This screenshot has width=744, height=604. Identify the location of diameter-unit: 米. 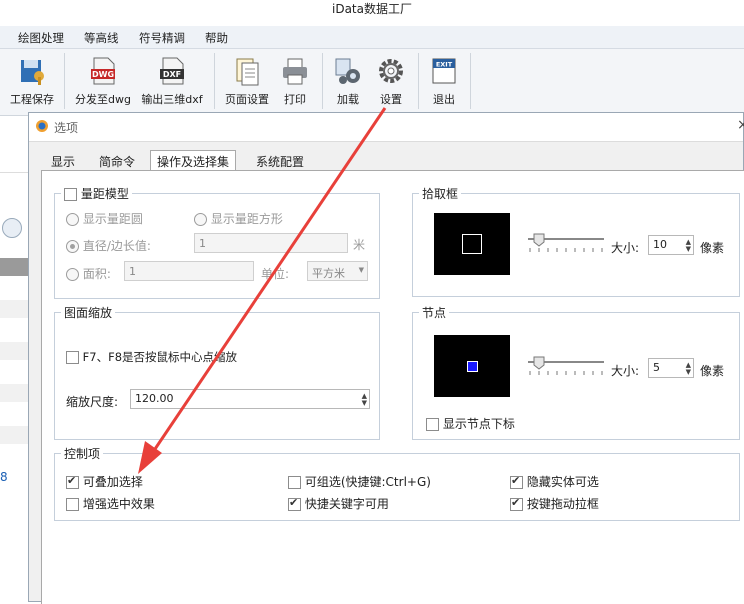
(359, 245).